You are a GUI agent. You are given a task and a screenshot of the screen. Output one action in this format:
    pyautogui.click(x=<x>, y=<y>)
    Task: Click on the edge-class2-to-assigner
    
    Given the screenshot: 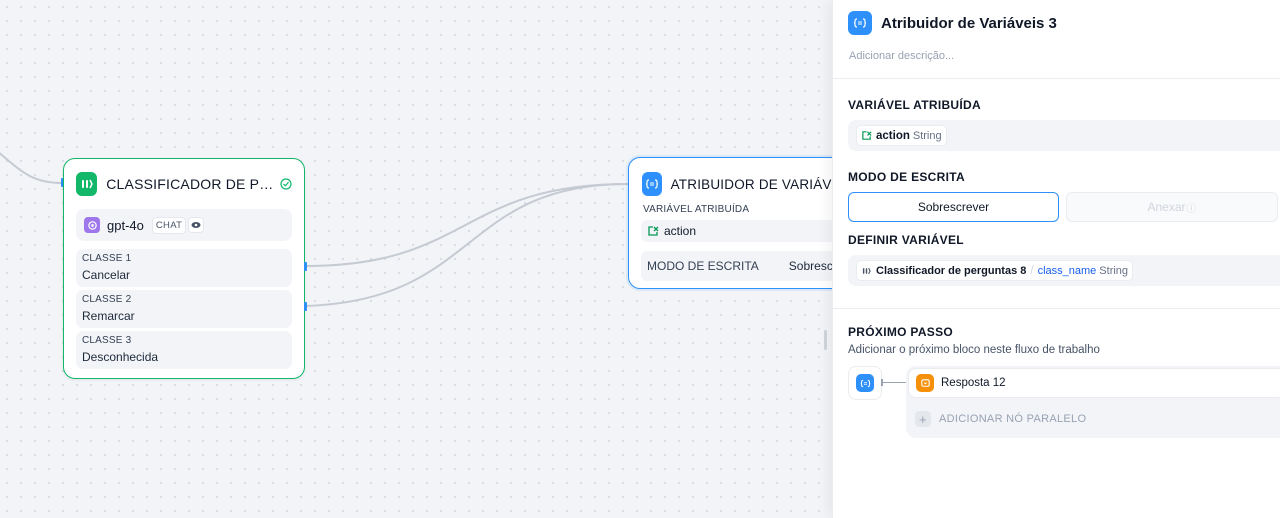 What is the action you would take?
    pyautogui.click(x=467, y=245)
    